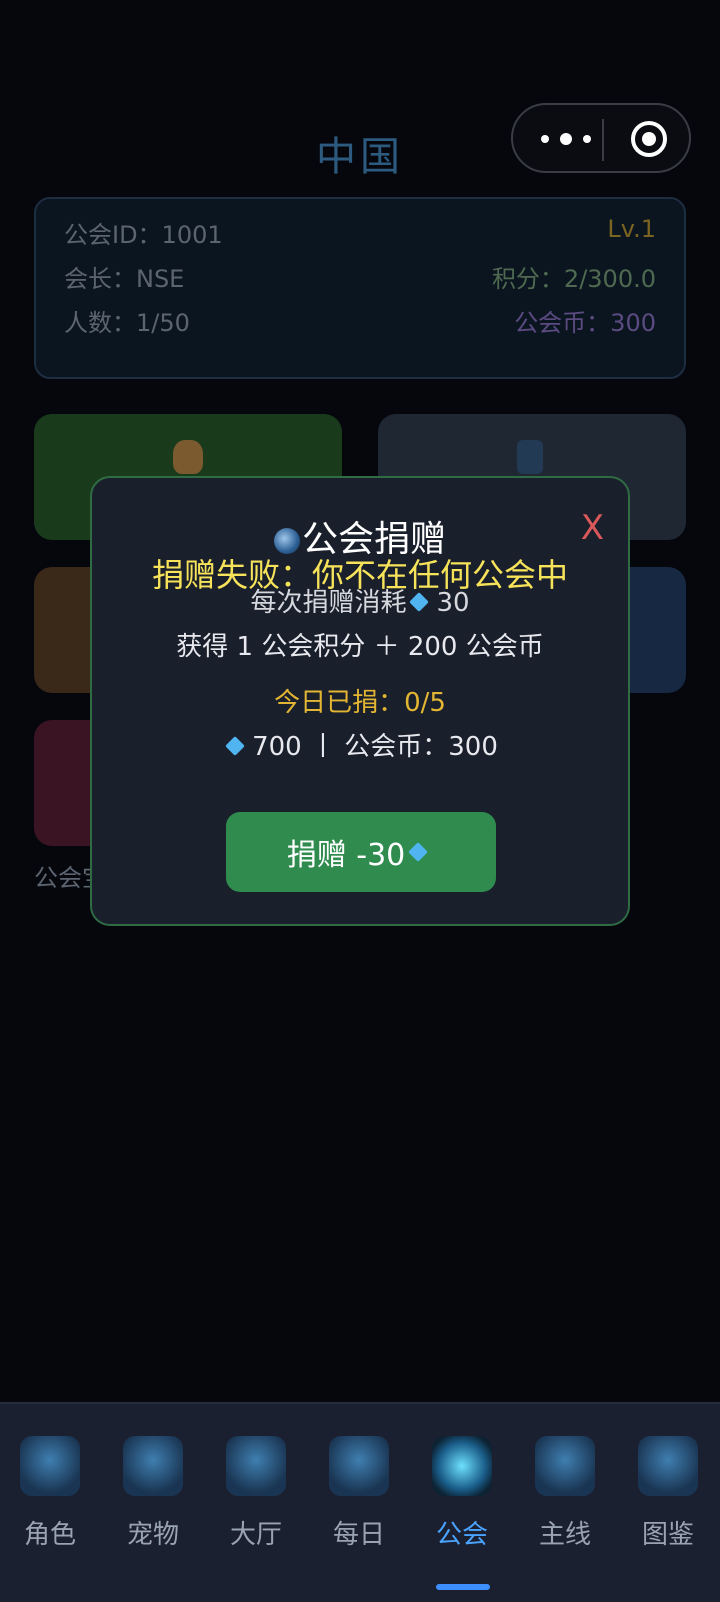  Describe the element at coordinates (360, 232) in the screenshot. I see `info-row-1: 公会ID：1001 Lv.1` at that location.